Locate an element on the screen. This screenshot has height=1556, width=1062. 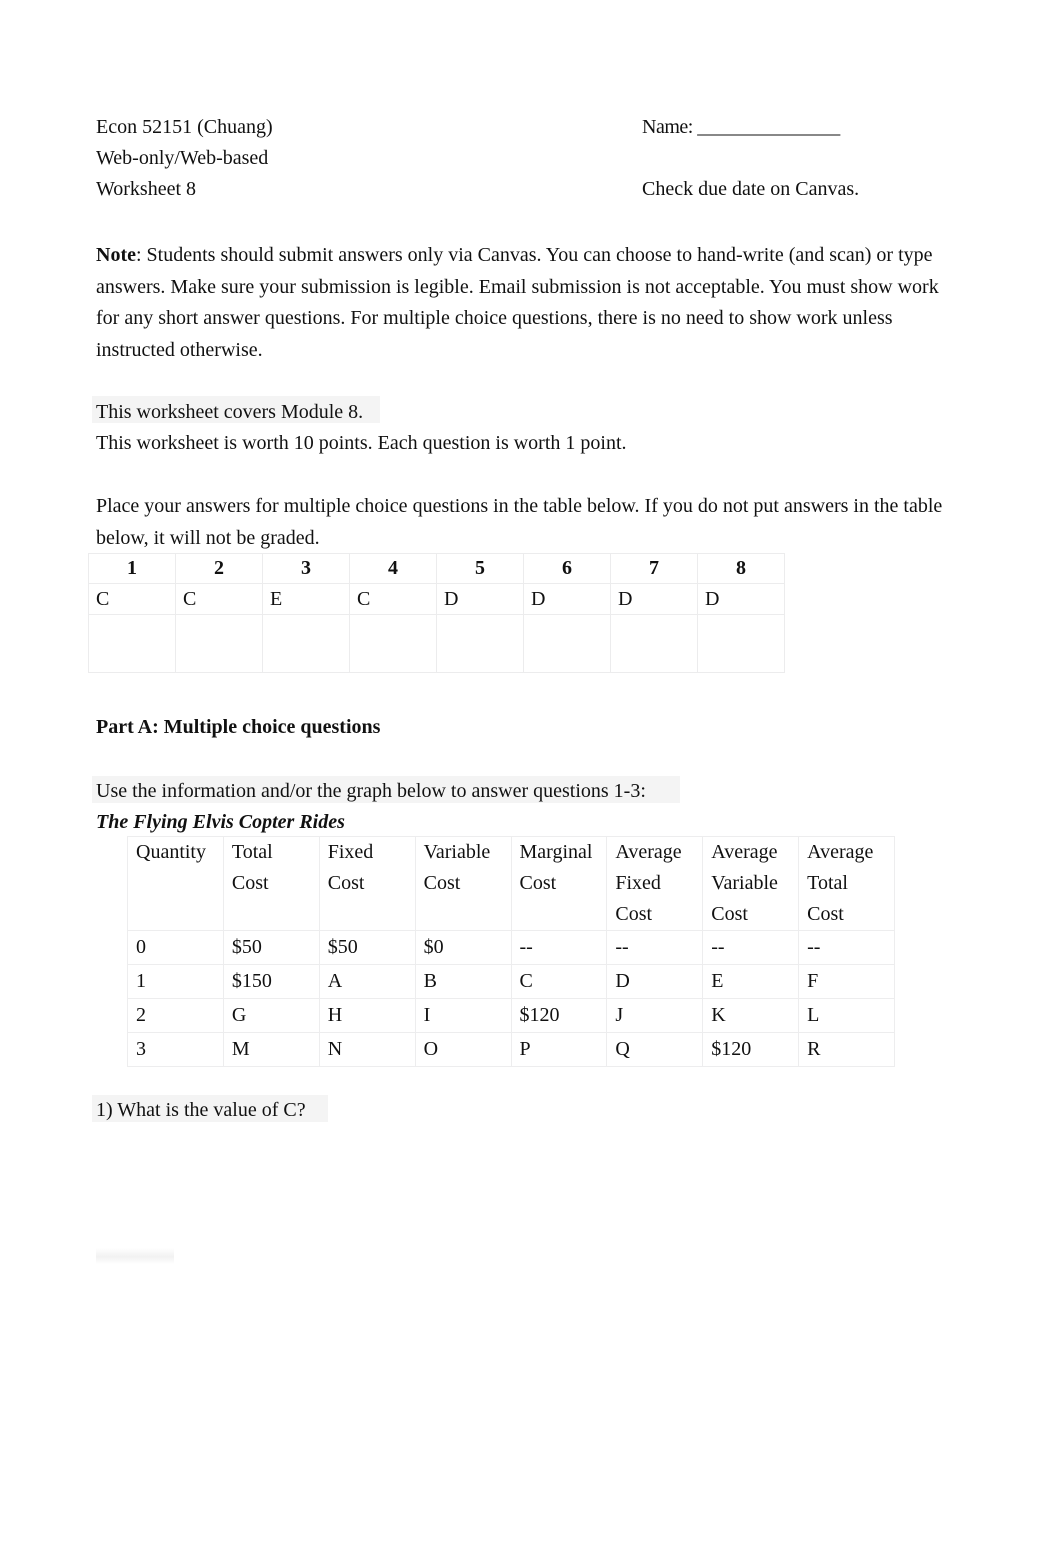
header-line-3: Worksheet 8 Check due date on Canvas. is located at coordinates (536, 189).